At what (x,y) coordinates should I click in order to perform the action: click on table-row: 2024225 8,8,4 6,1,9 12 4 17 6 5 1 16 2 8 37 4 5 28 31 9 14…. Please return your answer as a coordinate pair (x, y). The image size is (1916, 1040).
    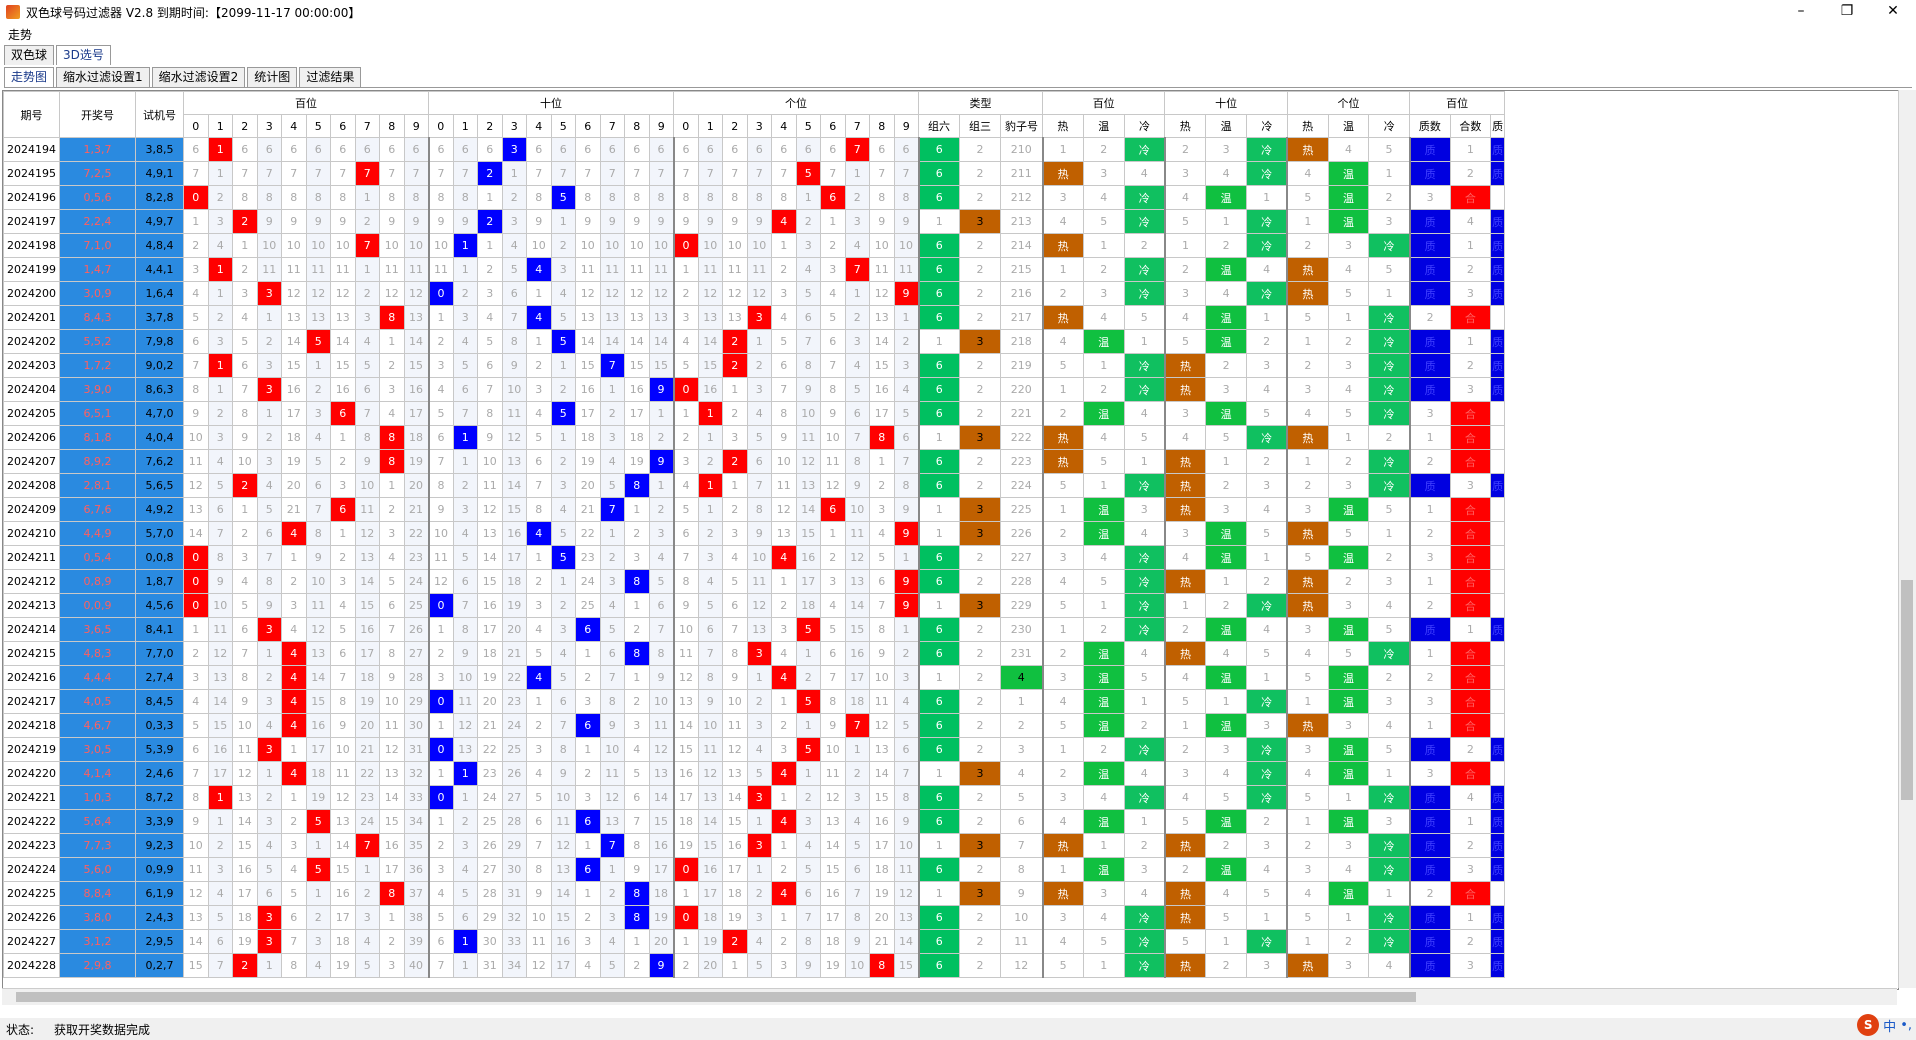
    Looking at the image, I should click on (754, 893).